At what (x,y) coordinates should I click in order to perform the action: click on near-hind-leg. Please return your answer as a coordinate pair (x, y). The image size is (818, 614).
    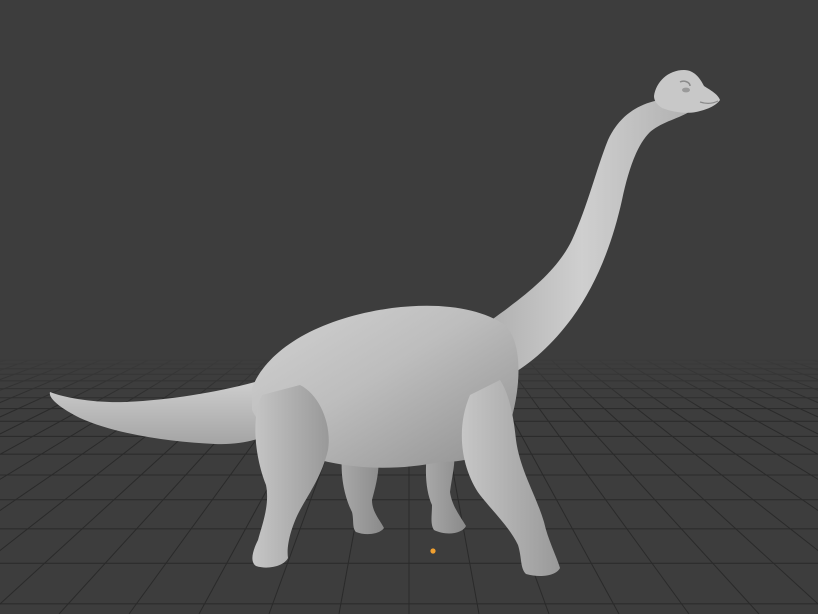
    Looking at the image, I should click on (290, 476).